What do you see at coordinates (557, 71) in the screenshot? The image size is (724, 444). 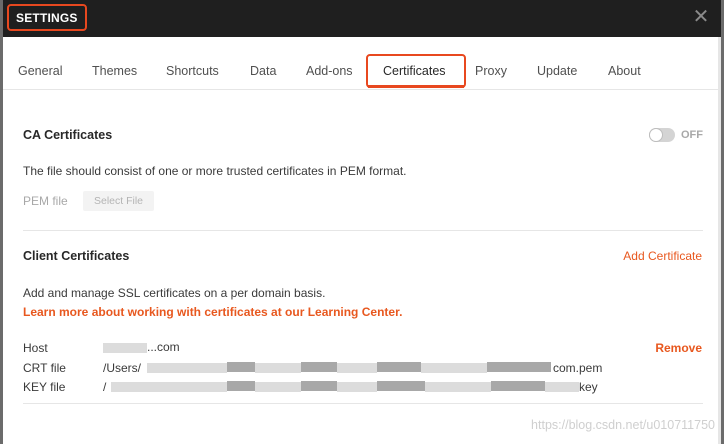 I see `tab-update: Update` at bounding box center [557, 71].